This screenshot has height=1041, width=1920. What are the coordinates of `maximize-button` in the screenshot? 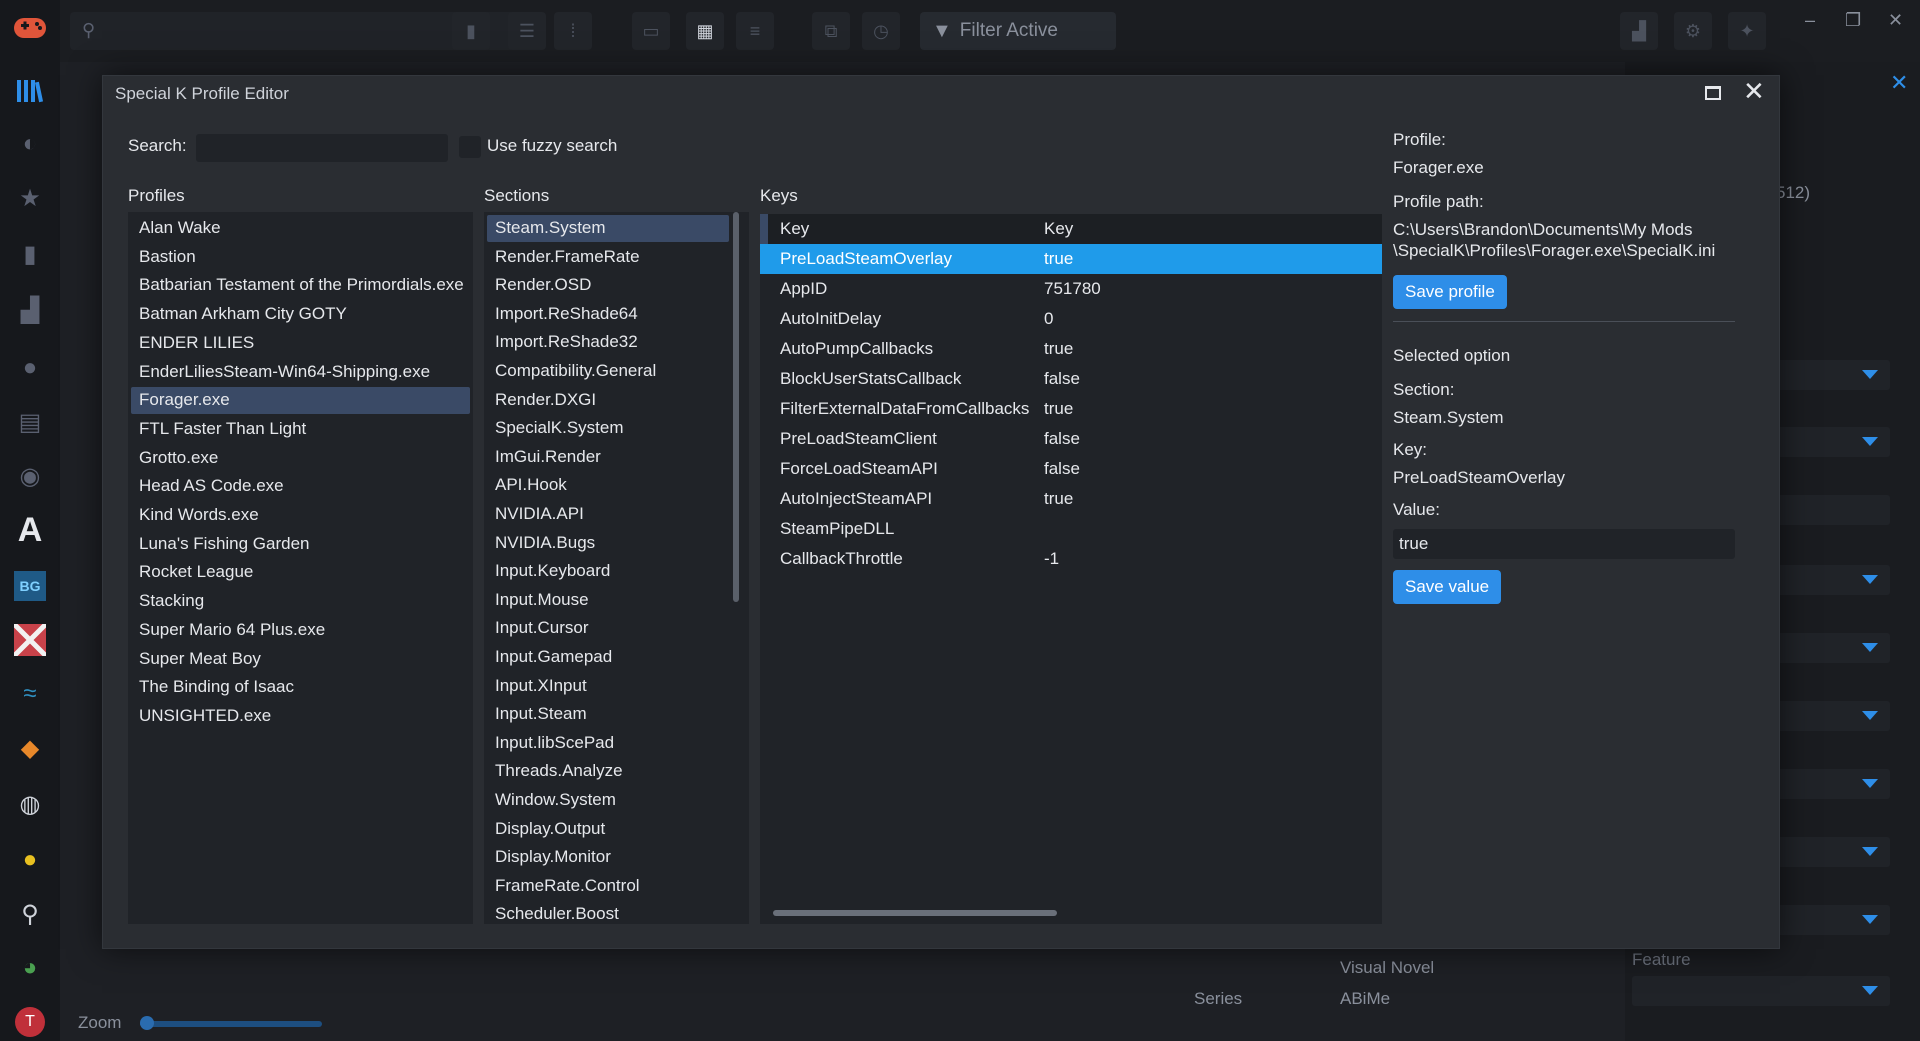 It's located at (1713, 93).